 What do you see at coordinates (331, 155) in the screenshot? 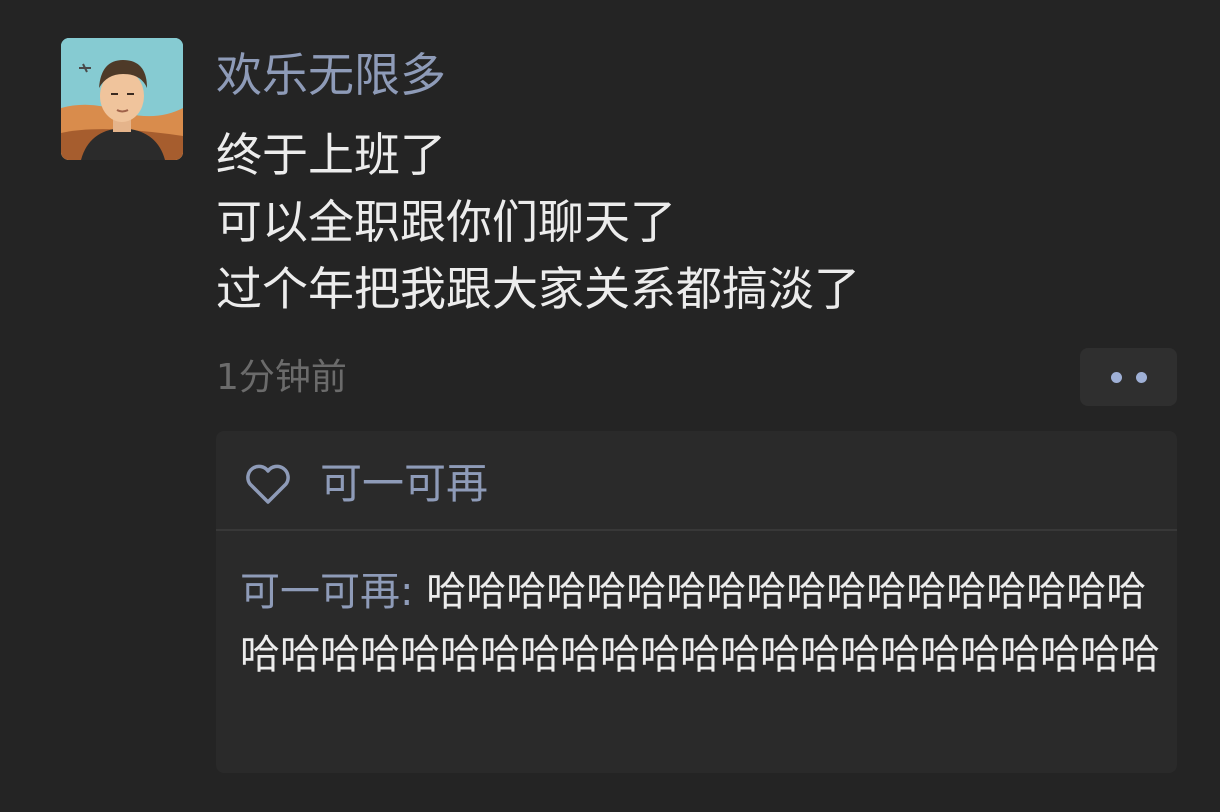
I see `post-line: 终于上班了` at bounding box center [331, 155].